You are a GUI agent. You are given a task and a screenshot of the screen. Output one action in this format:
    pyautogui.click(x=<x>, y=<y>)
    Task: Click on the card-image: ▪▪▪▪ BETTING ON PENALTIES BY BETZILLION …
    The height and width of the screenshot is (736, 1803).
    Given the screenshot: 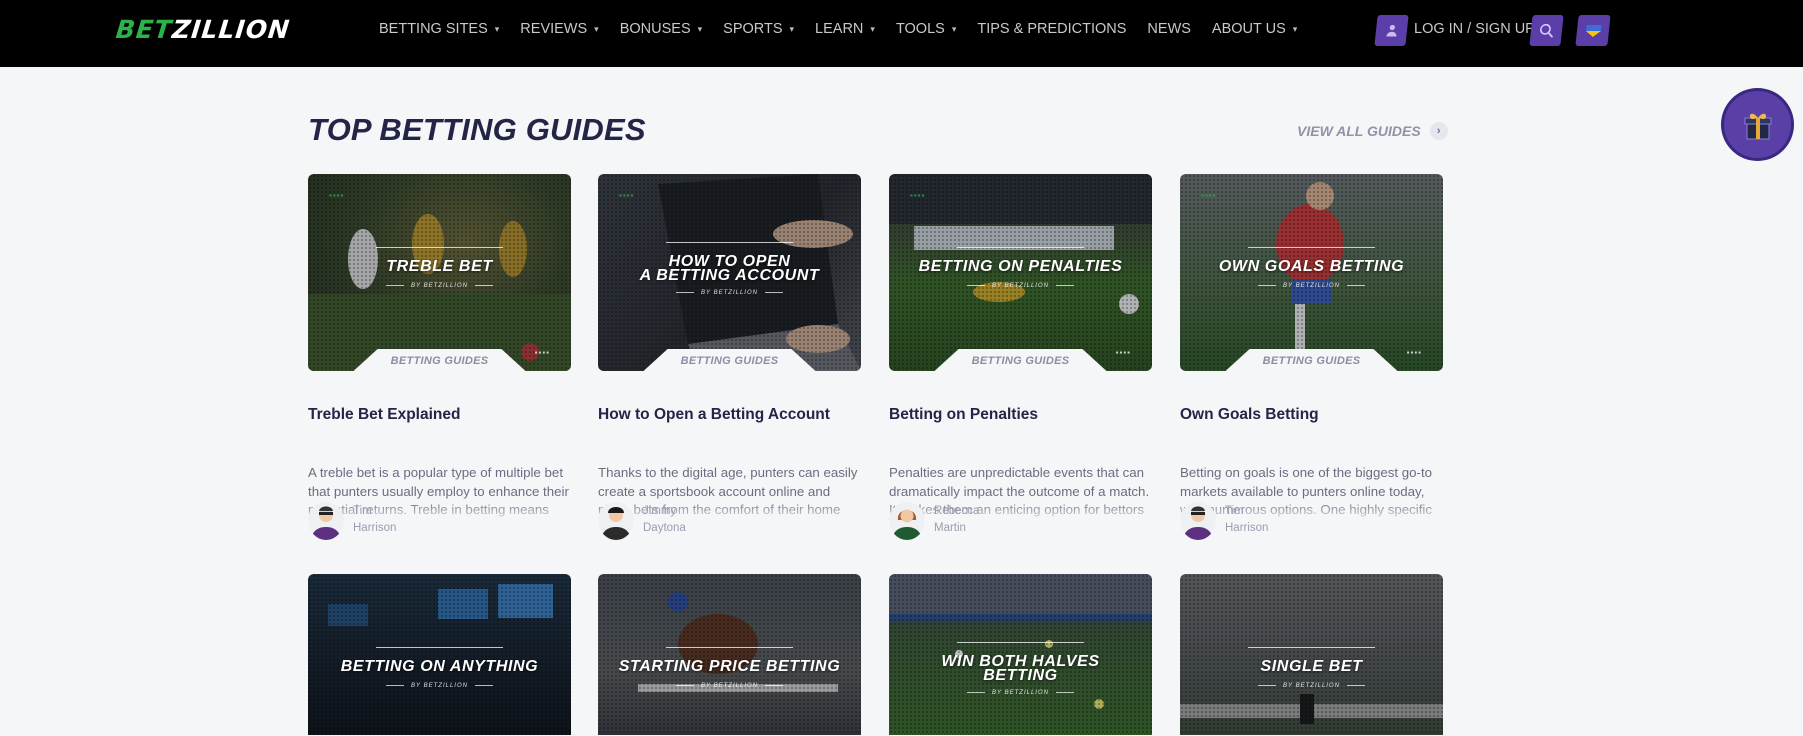 What is the action you would take?
    pyautogui.click(x=1020, y=272)
    